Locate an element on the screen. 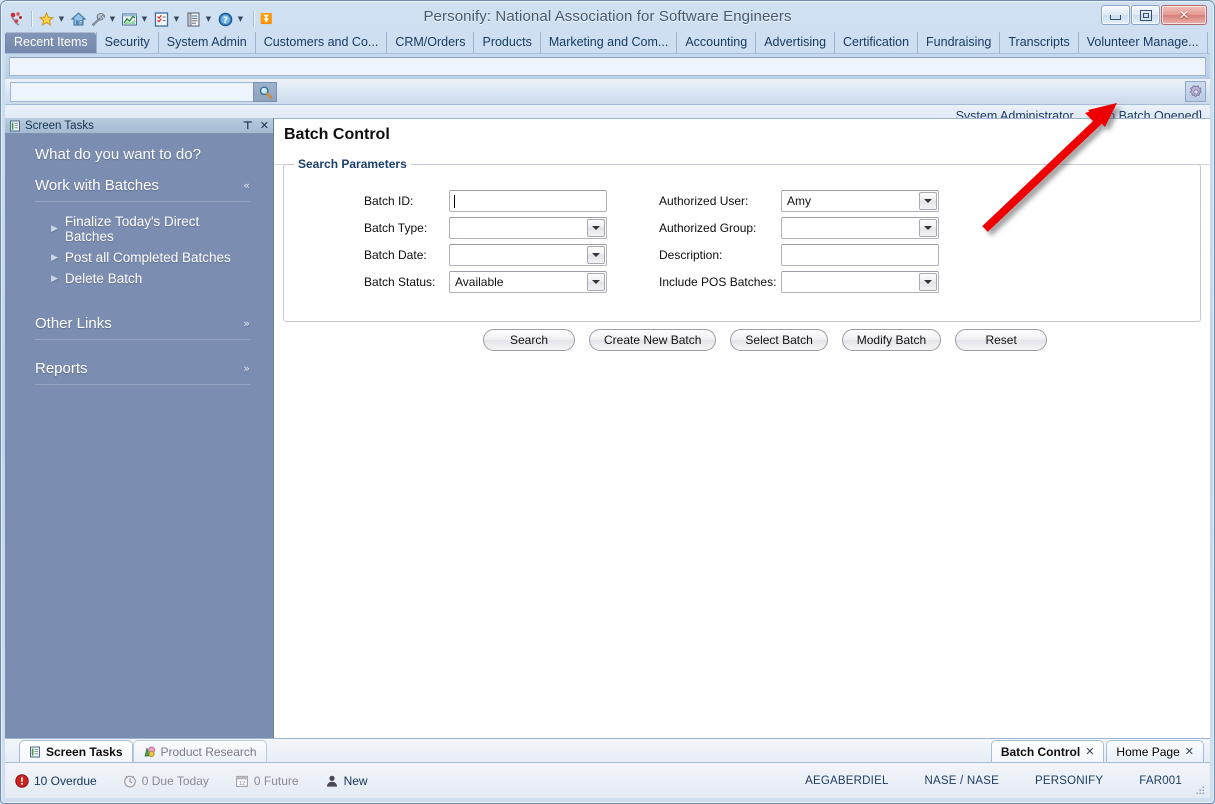 The width and height of the screenshot is (1215, 804). field-row-include-pos-batches: Include POS Batches: is located at coordinates (799, 282).